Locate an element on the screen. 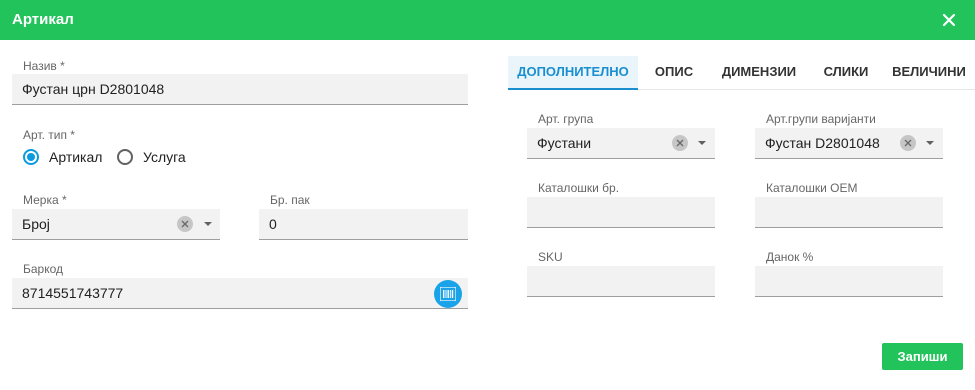 This screenshot has height=390, width=975. unit-select: Број is located at coordinates (116, 224).